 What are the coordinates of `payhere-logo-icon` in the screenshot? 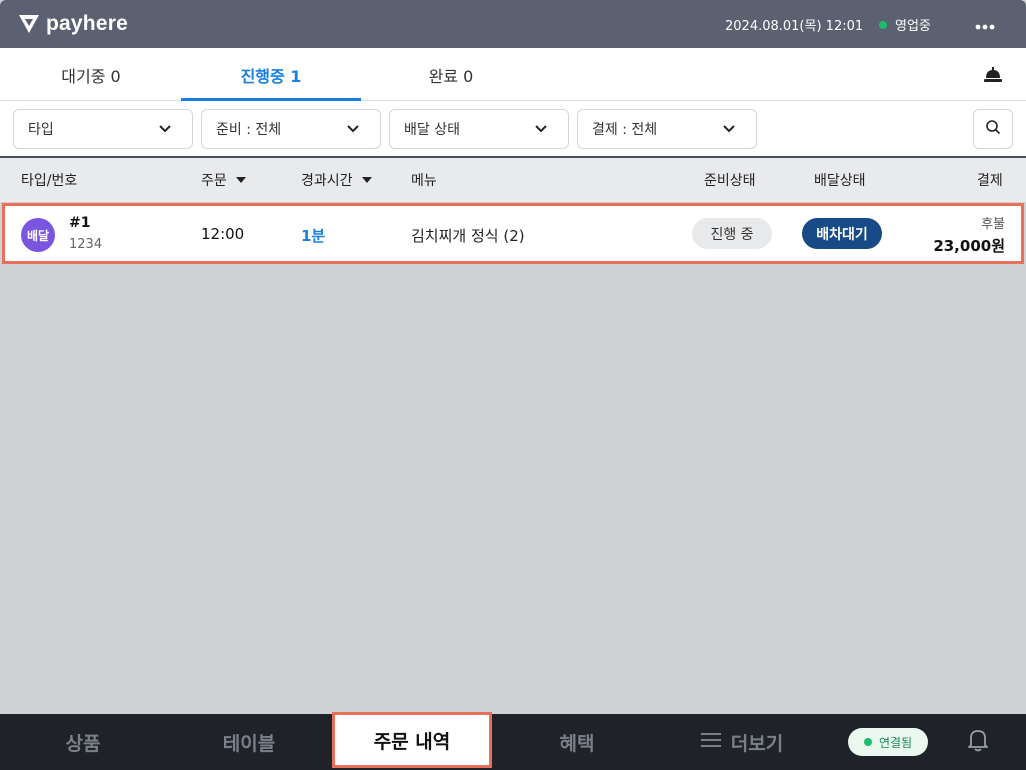 It's located at (29, 24).